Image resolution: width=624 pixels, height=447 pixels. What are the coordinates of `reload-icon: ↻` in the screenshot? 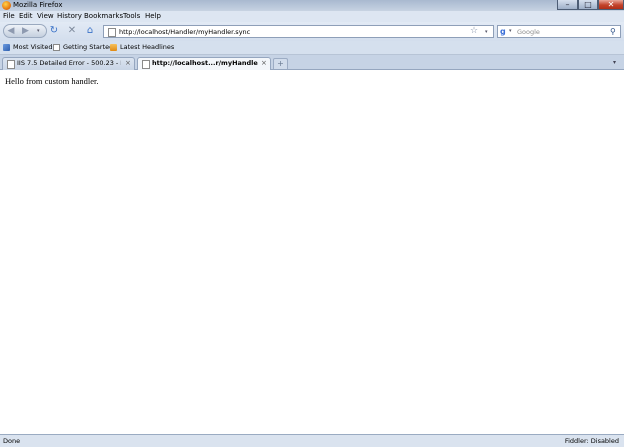 It's located at (54, 31).